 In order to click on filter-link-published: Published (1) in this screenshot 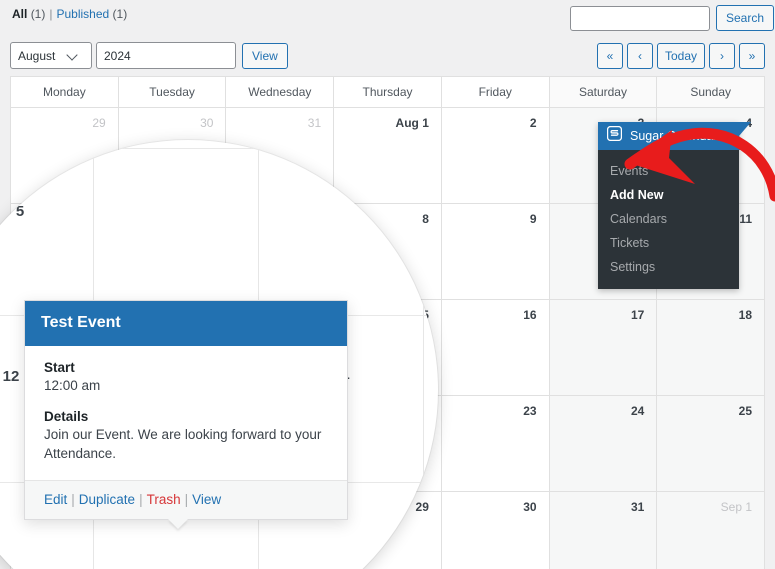, I will do `click(91, 14)`.